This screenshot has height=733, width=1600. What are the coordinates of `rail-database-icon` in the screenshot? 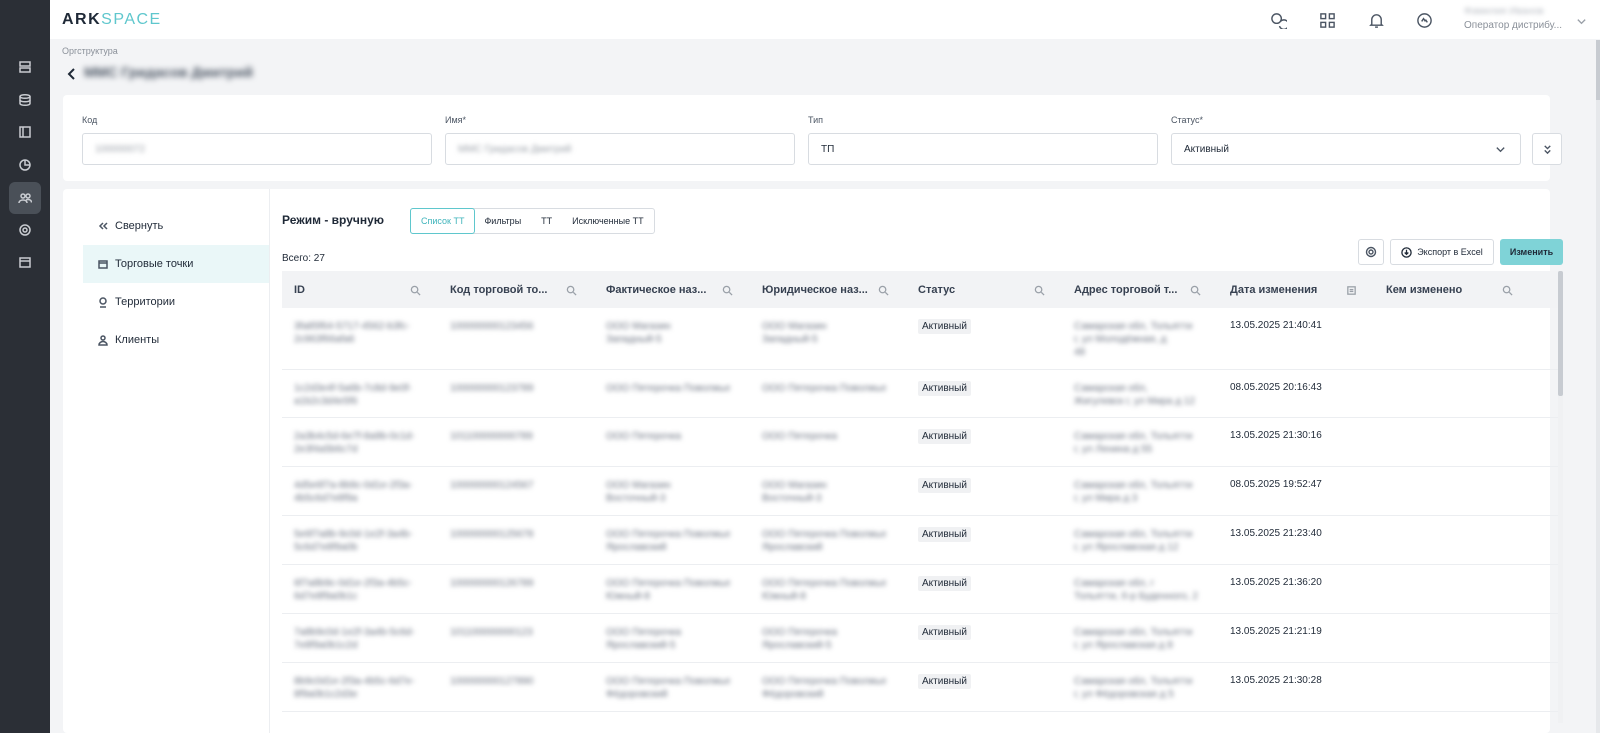 It's located at (25, 100).